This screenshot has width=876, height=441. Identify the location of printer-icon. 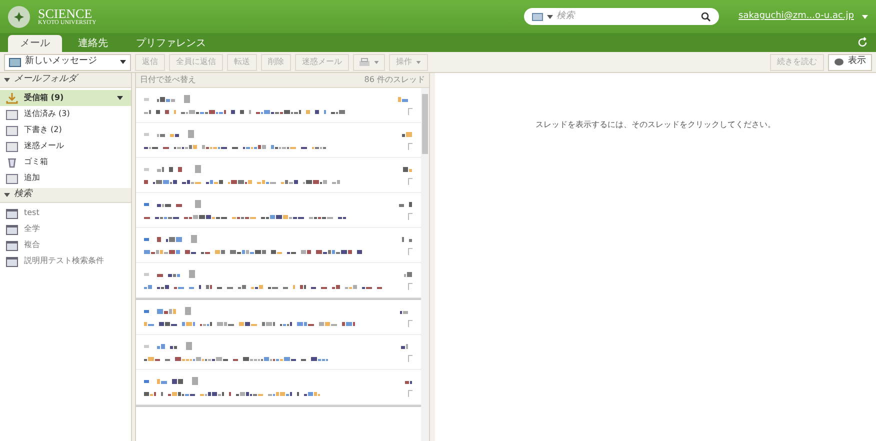
(364, 62).